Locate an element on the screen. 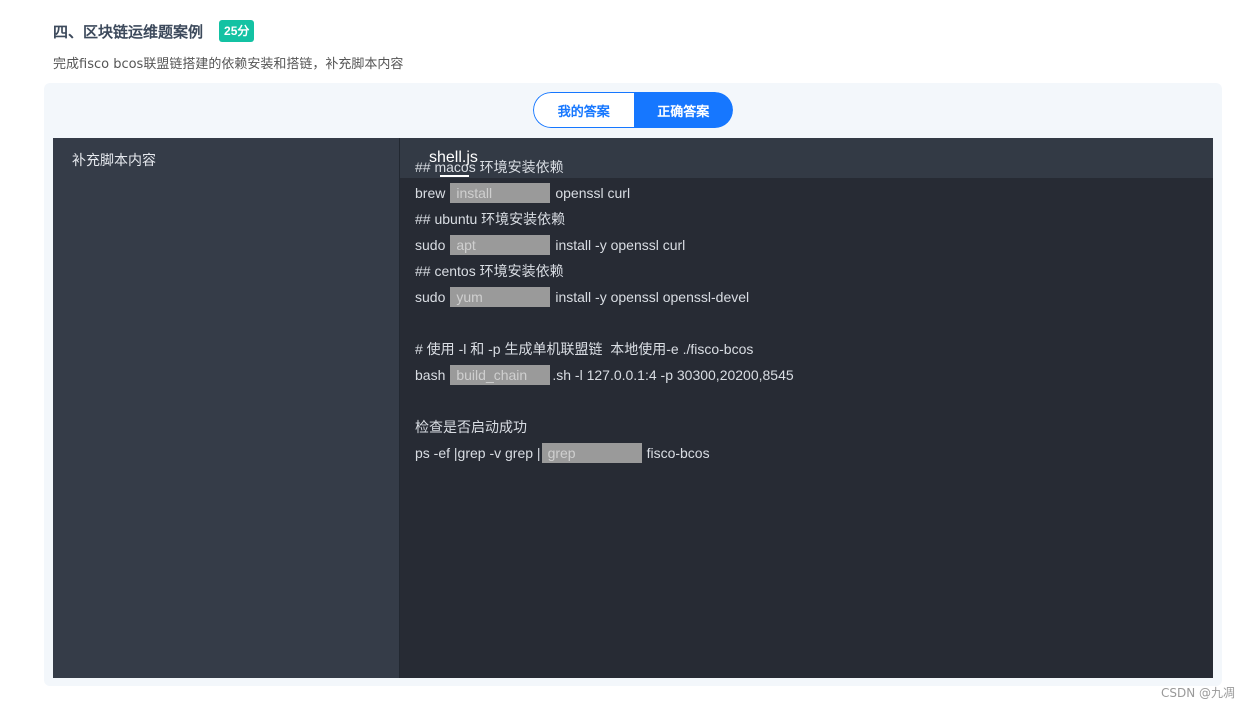 The height and width of the screenshot is (709, 1248). question-header: 四、区块链运维题案例 25分 is located at coordinates (154, 31).